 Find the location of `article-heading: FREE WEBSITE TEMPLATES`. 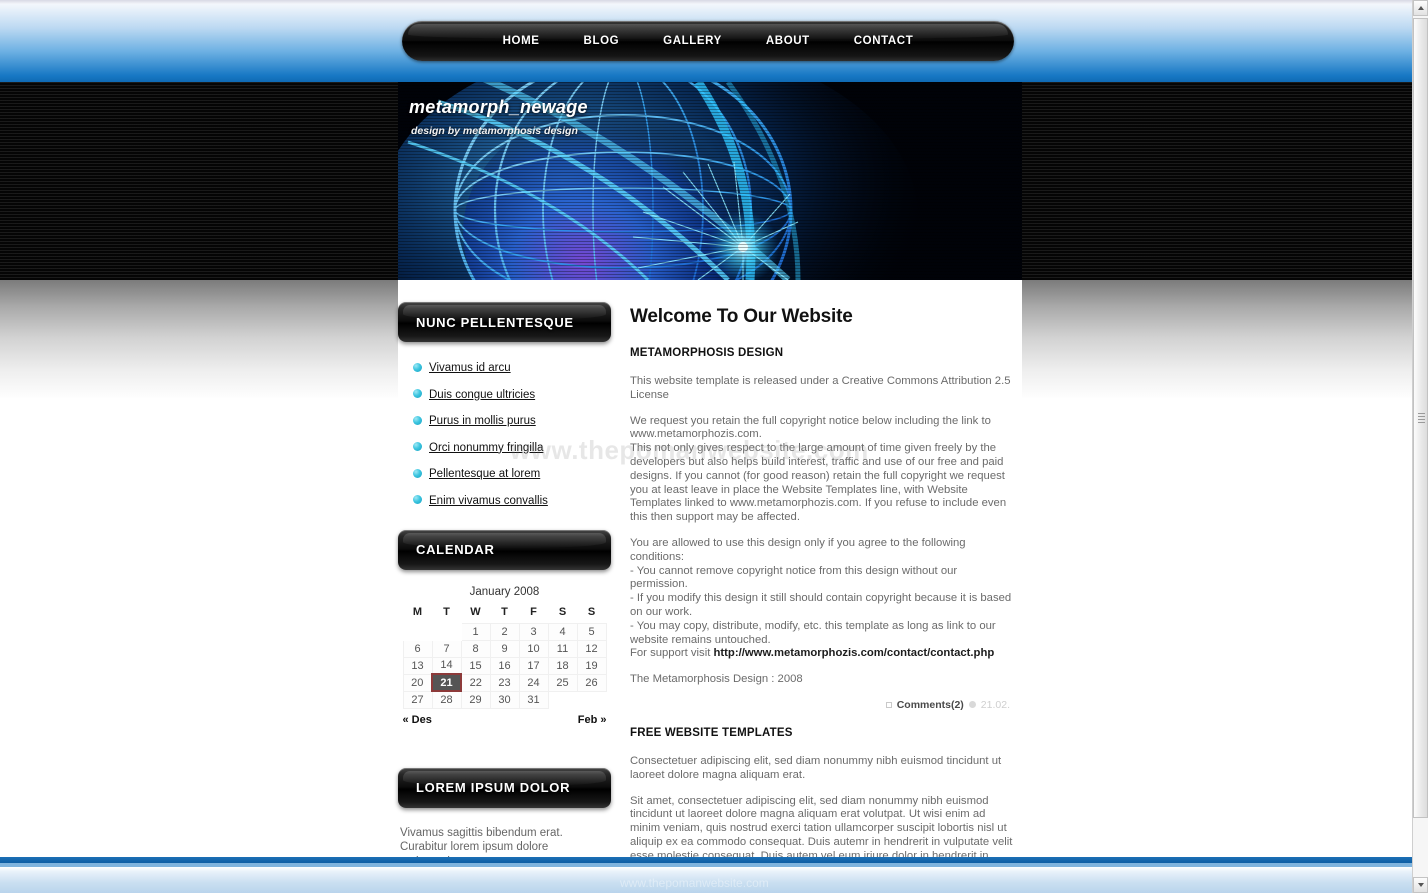

article-heading: FREE WEBSITE TEMPLATES is located at coordinates (711, 732).